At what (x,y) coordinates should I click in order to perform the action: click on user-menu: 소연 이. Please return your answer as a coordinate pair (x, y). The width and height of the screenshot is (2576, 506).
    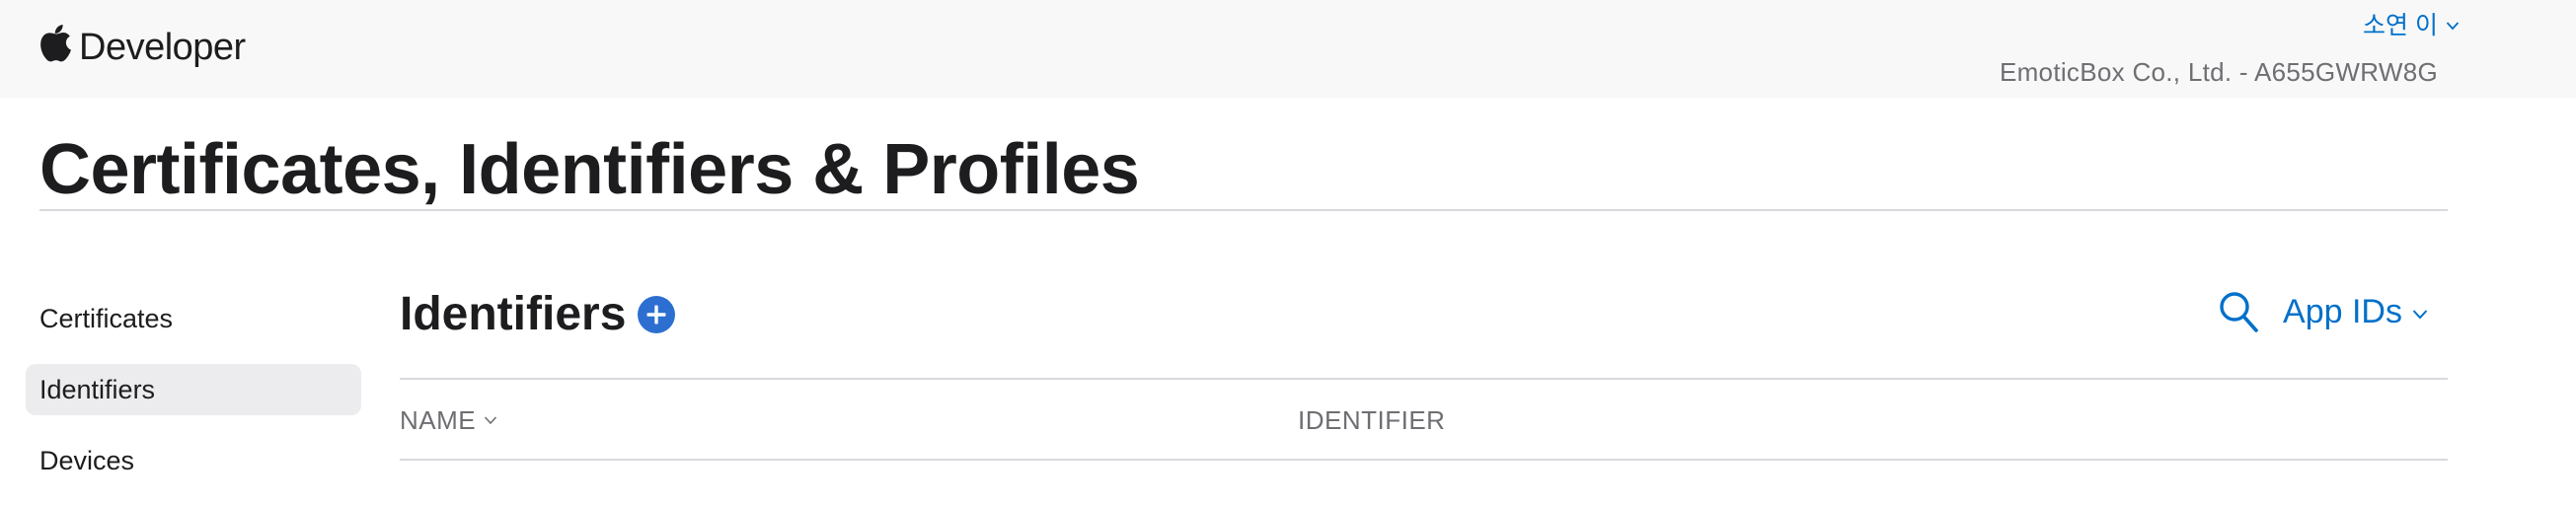
    Looking at the image, I should click on (2230, 25).